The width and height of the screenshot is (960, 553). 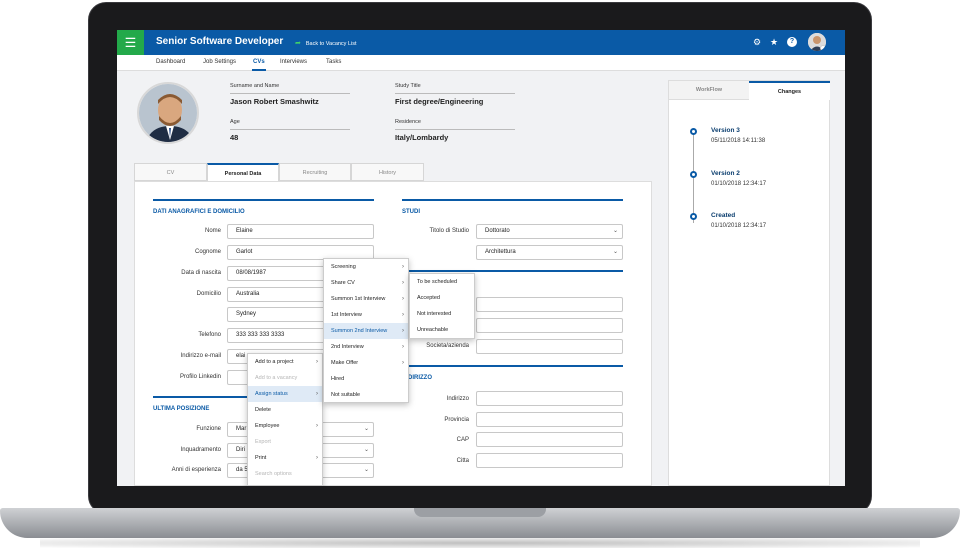 I want to click on cap-label: CAP, so click(x=462, y=440).